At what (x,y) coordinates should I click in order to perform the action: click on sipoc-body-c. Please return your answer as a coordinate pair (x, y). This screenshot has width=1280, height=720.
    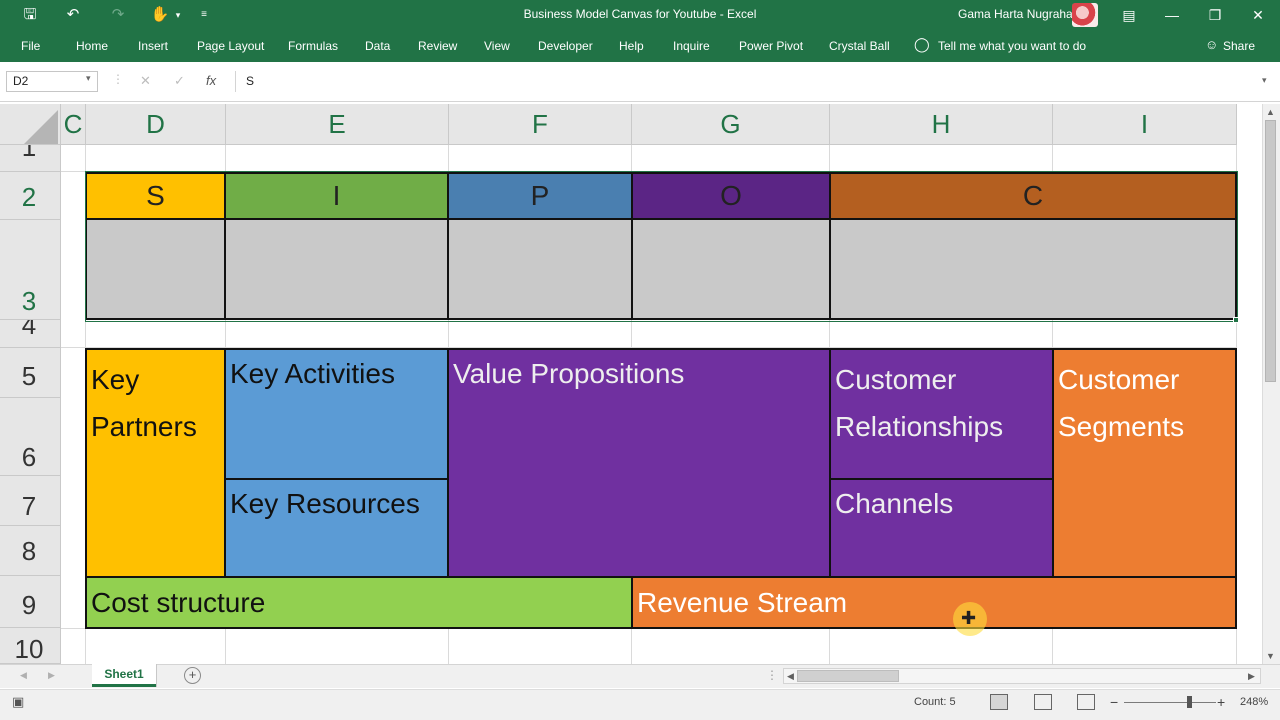
    Looking at the image, I should click on (1033, 269).